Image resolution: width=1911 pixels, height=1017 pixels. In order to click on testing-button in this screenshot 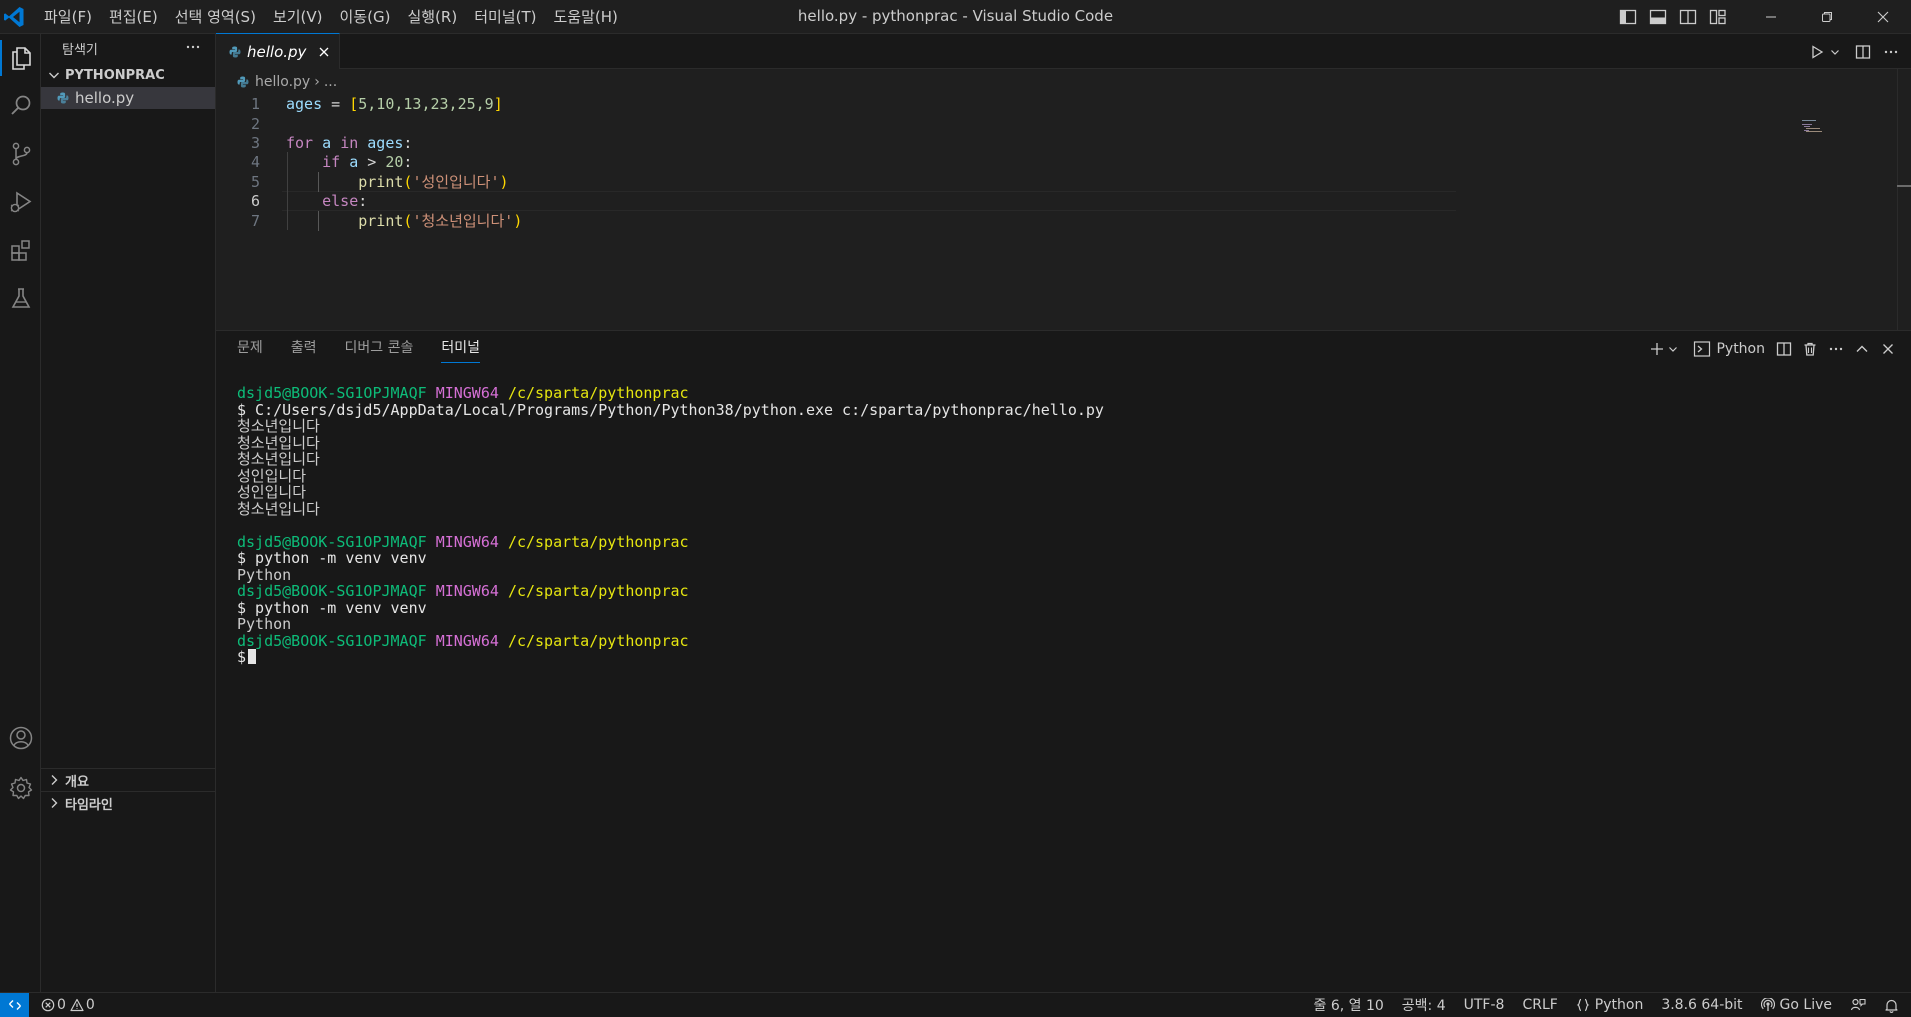, I will do `click(20, 298)`.